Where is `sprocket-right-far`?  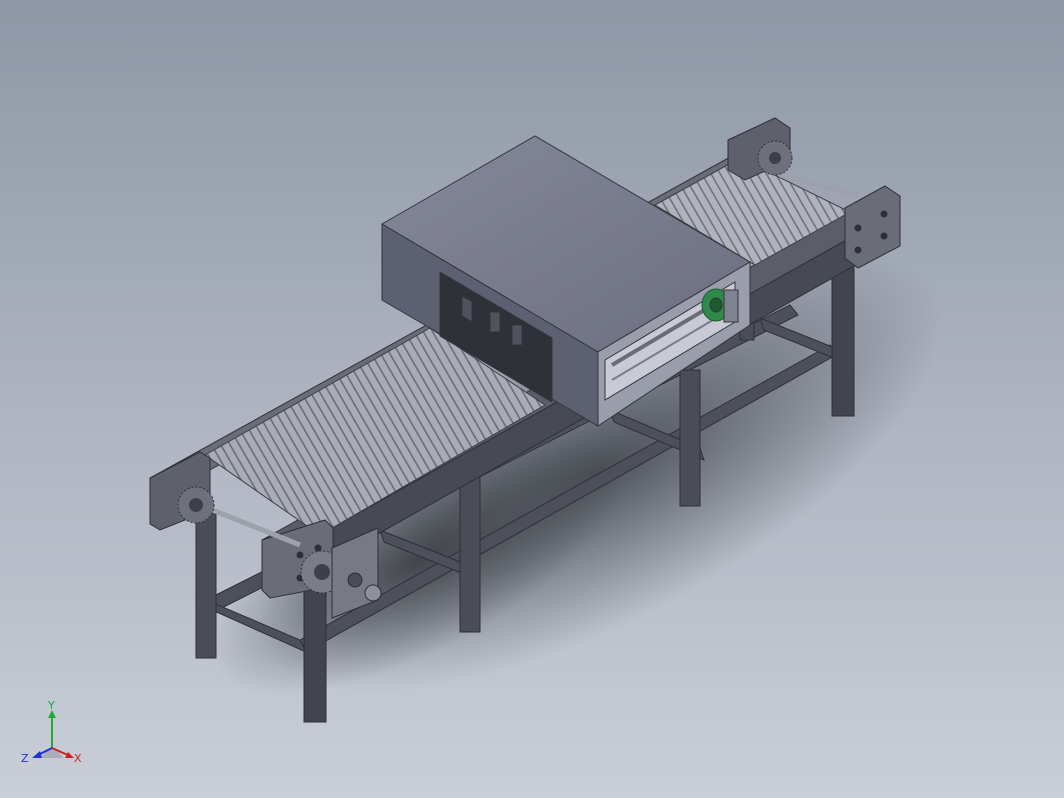 sprocket-right-far is located at coordinates (775, 158).